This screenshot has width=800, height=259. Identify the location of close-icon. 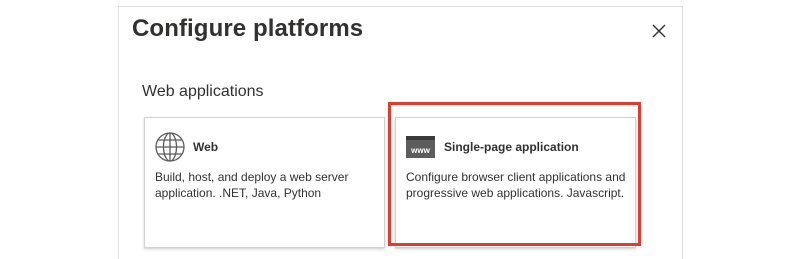
(659, 31).